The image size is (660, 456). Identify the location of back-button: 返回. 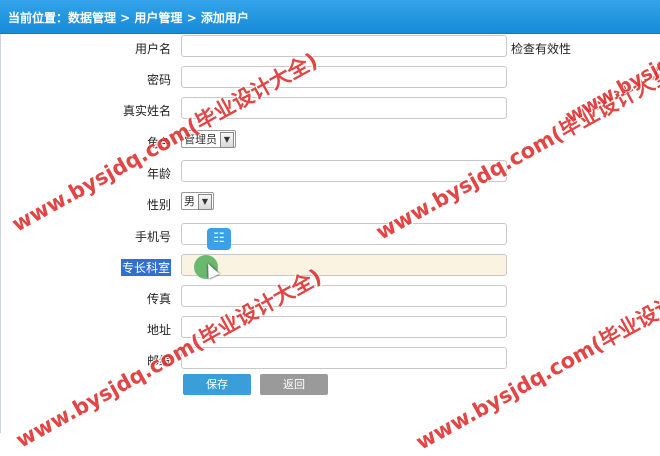
(294, 384).